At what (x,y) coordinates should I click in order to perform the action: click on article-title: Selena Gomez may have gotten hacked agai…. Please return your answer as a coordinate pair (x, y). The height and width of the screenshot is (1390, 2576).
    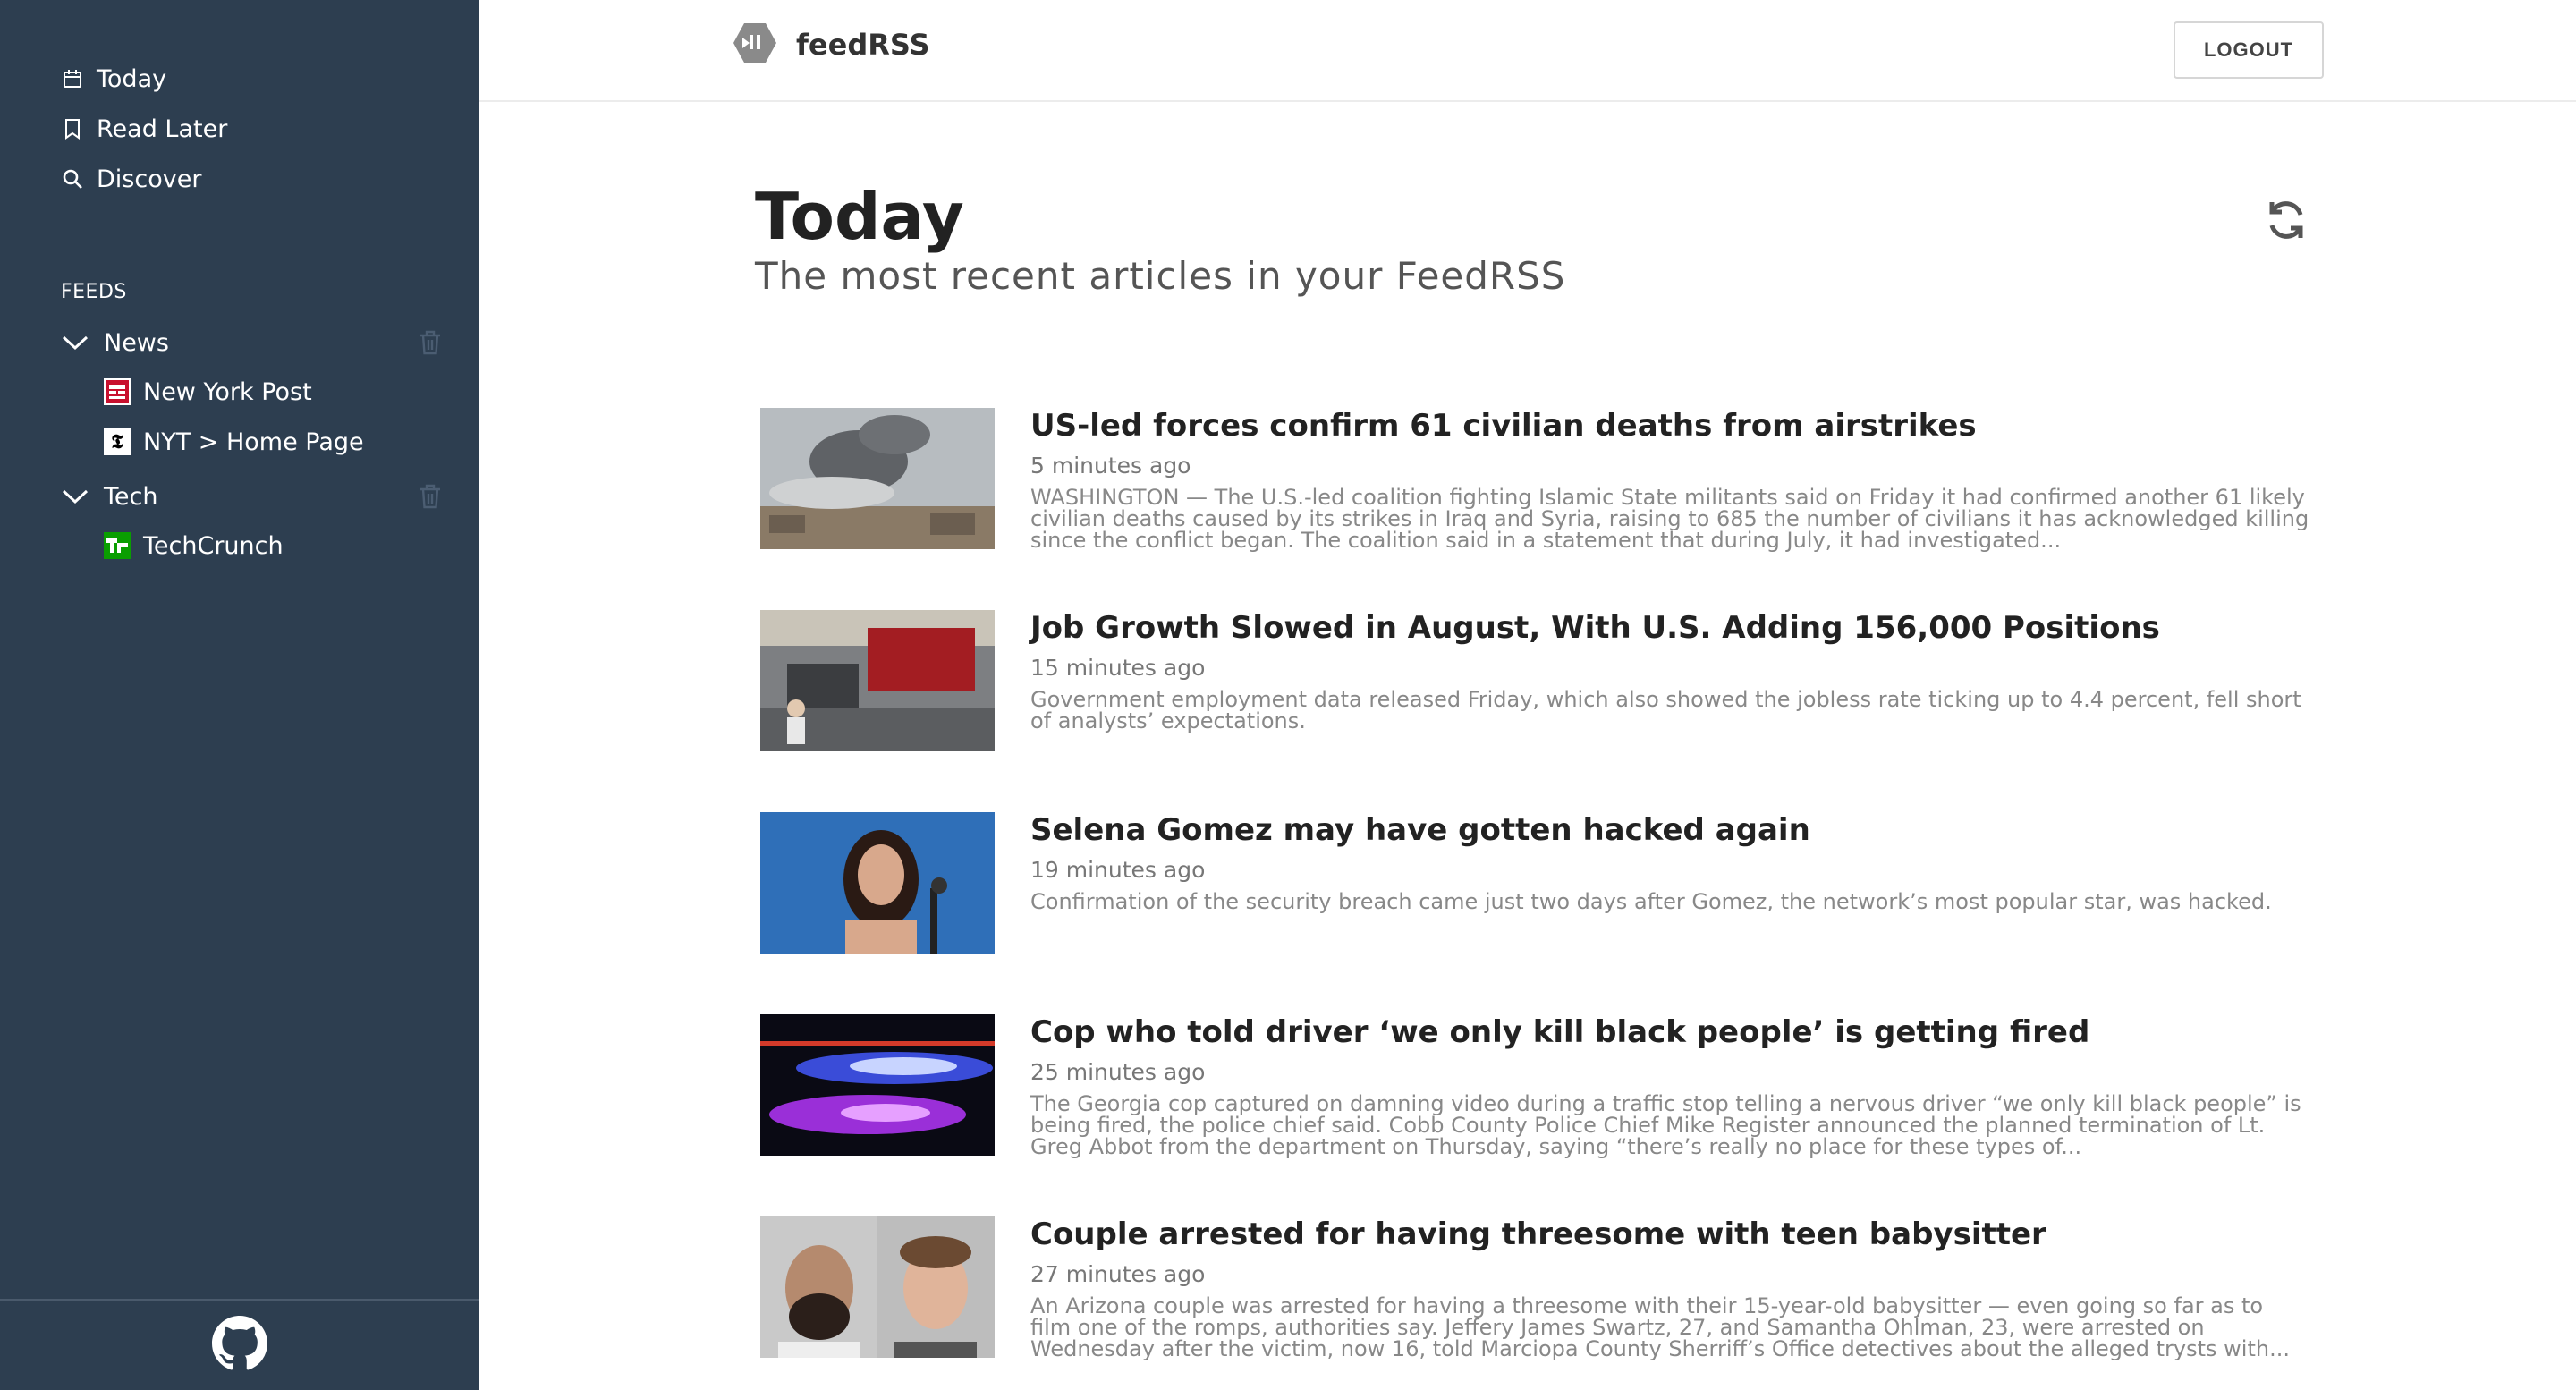
    Looking at the image, I should click on (1674, 830).